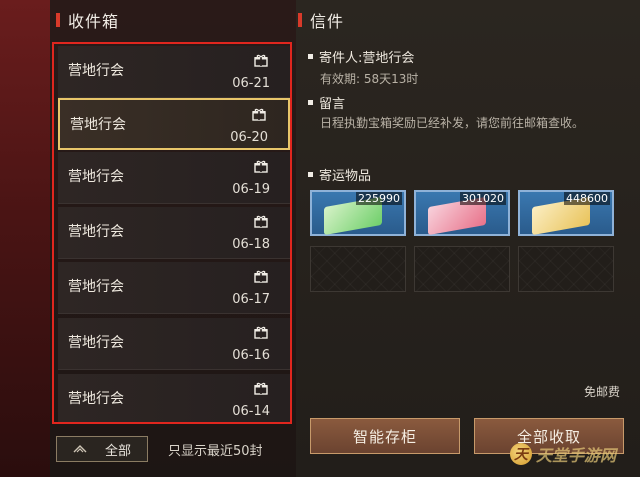  What do you see at coordinates (379, 198) in the screenshot?
I see `attachment-count: 225990` at bounding box center [379, 198].